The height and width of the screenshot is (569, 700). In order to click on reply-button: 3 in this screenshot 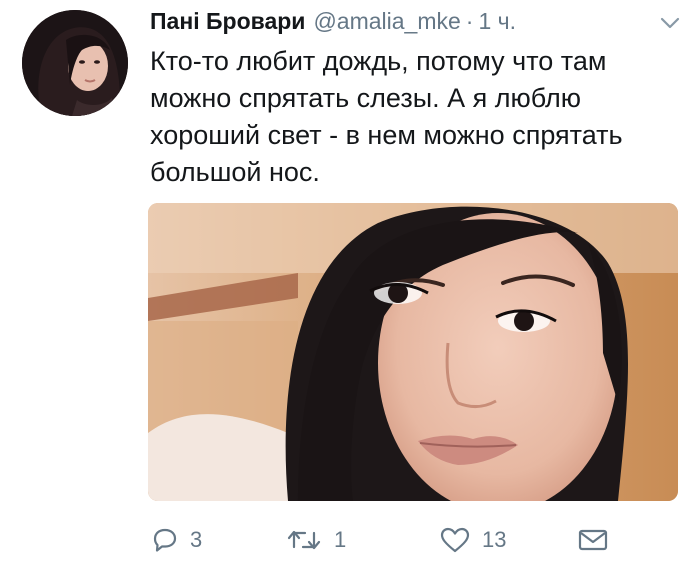, I will do `click(177, 540)`.